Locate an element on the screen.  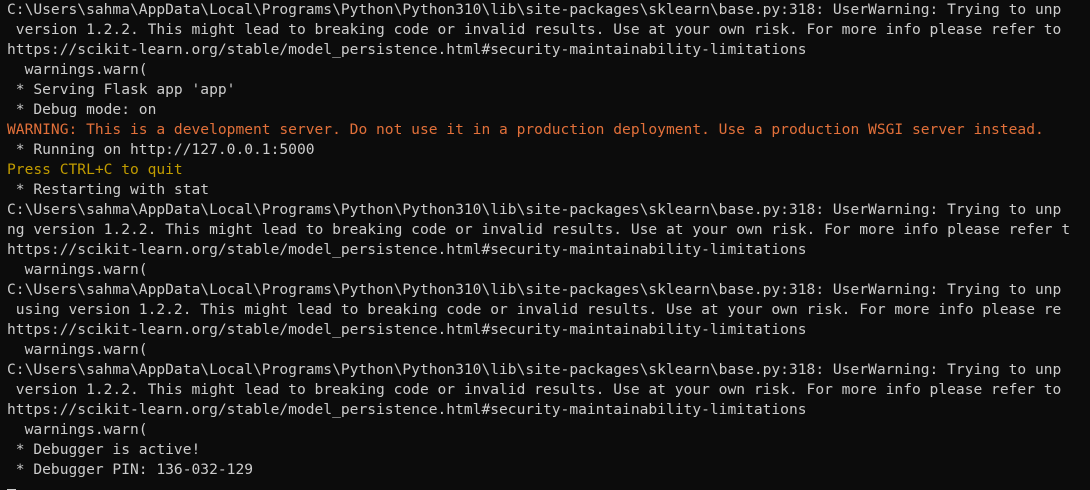
terminal-line: * Serving Flask app 'app' is located at coordinates (121, 89).